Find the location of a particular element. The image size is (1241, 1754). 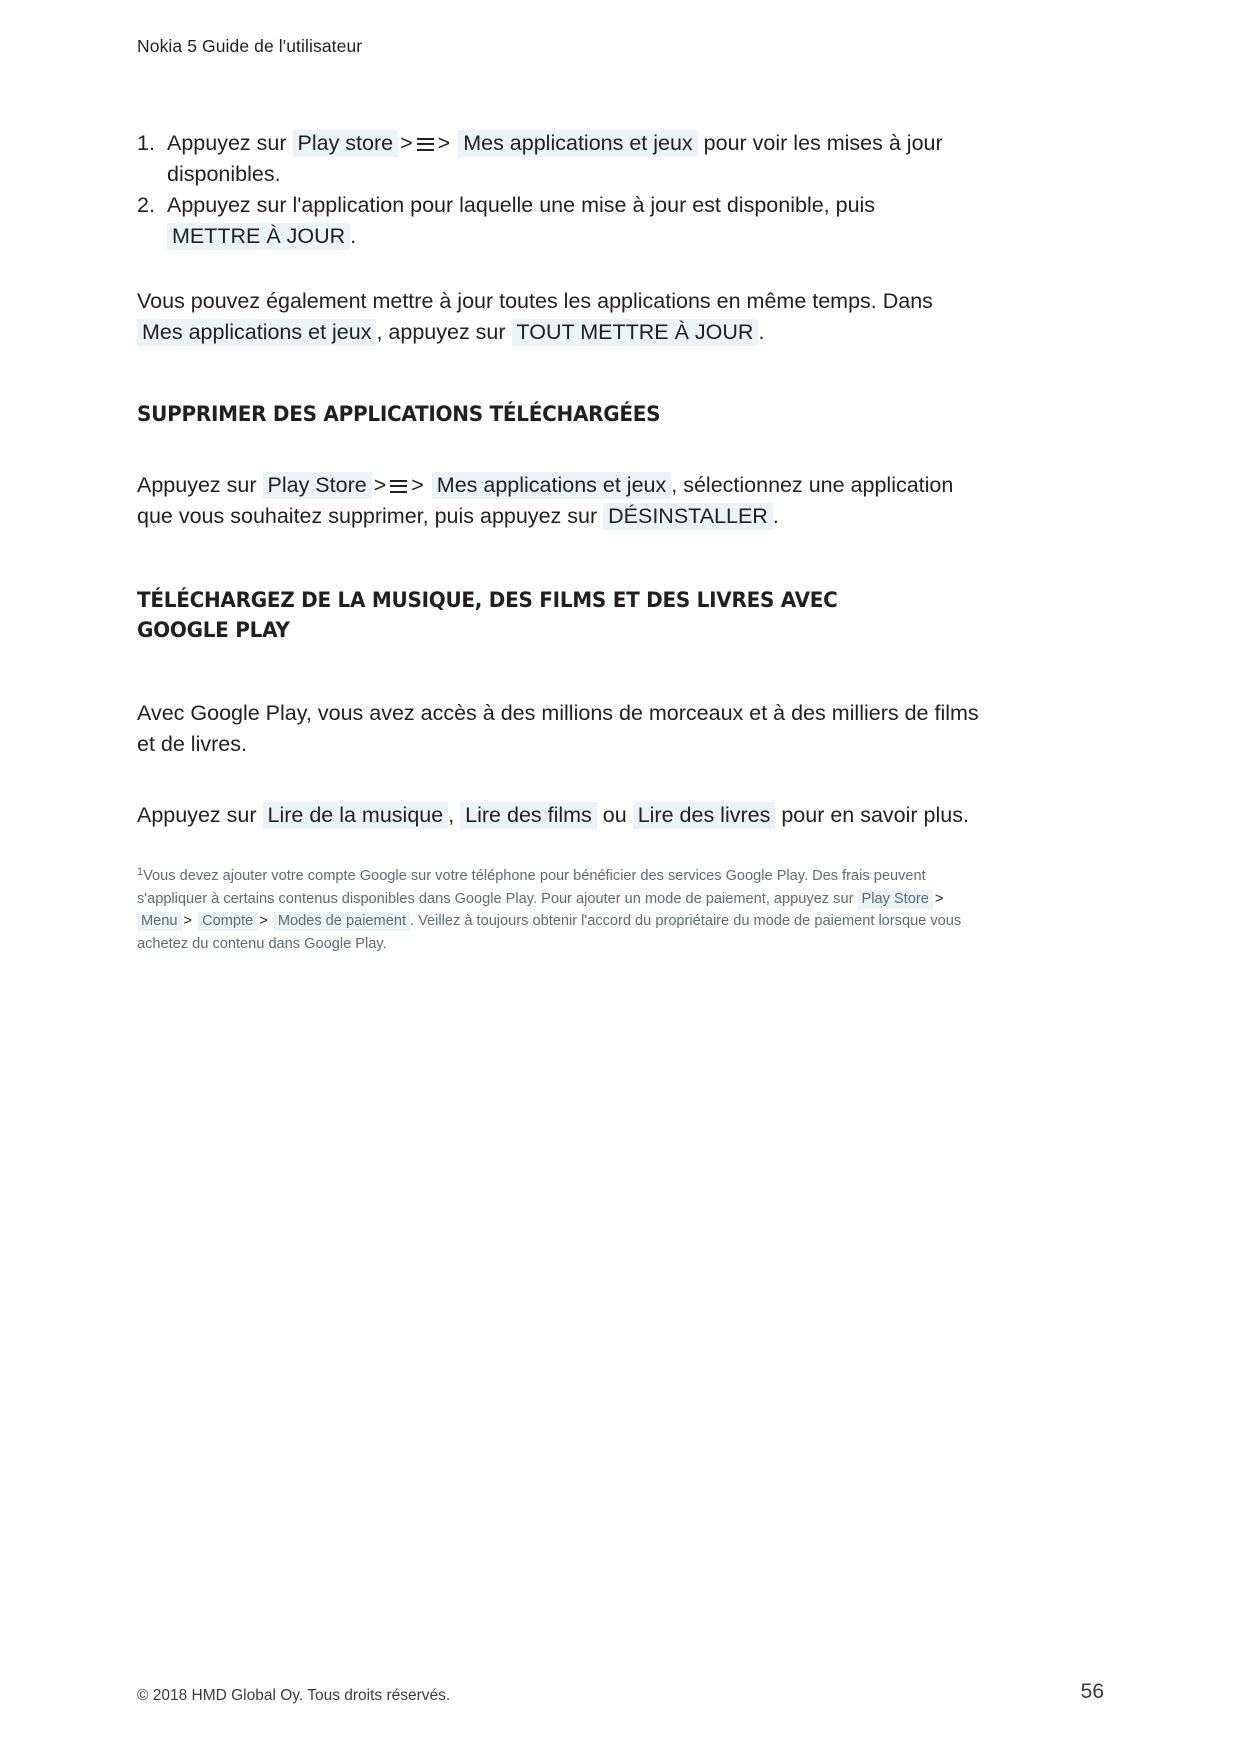

step-tail-text: . is located at coordinates (353, 236).